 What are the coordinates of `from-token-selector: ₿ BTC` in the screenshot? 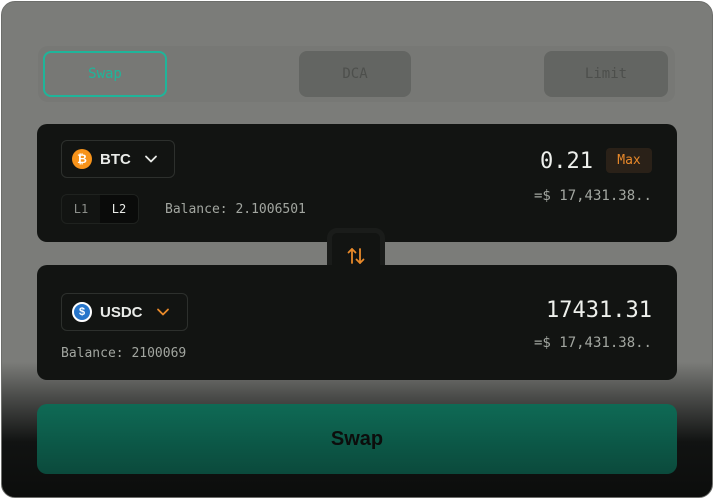 It's located at (118, 159).